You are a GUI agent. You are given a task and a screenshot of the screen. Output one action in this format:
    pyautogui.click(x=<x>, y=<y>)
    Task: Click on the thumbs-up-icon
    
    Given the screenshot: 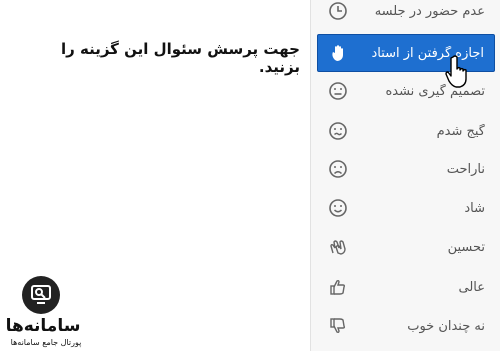 What is the action you would take?
    pyautogui.click(x=338, y=287)
    